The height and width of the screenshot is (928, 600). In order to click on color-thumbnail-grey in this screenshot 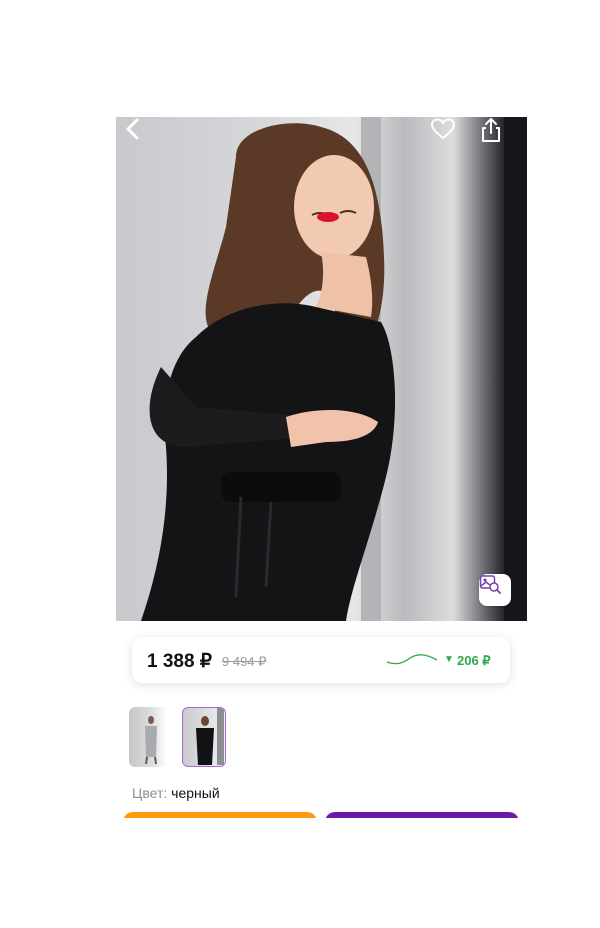, I will do `click(151, 737)`.